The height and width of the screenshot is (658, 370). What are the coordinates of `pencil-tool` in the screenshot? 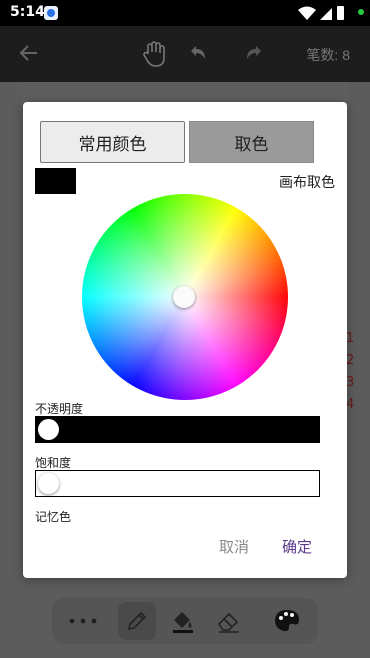 It's located at (137, 621).